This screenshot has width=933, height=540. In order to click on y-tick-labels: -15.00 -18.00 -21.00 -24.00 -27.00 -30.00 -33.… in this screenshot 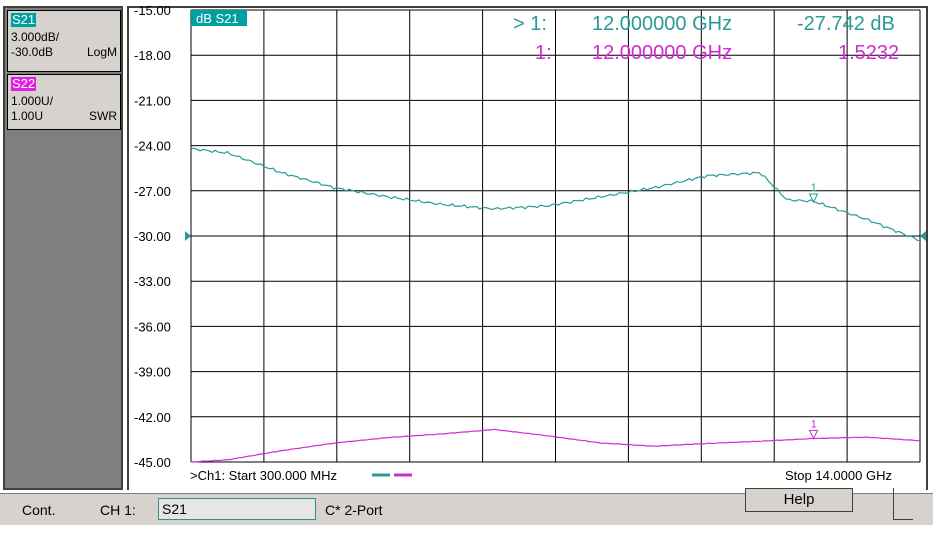, I will do `click(152, 236)`.